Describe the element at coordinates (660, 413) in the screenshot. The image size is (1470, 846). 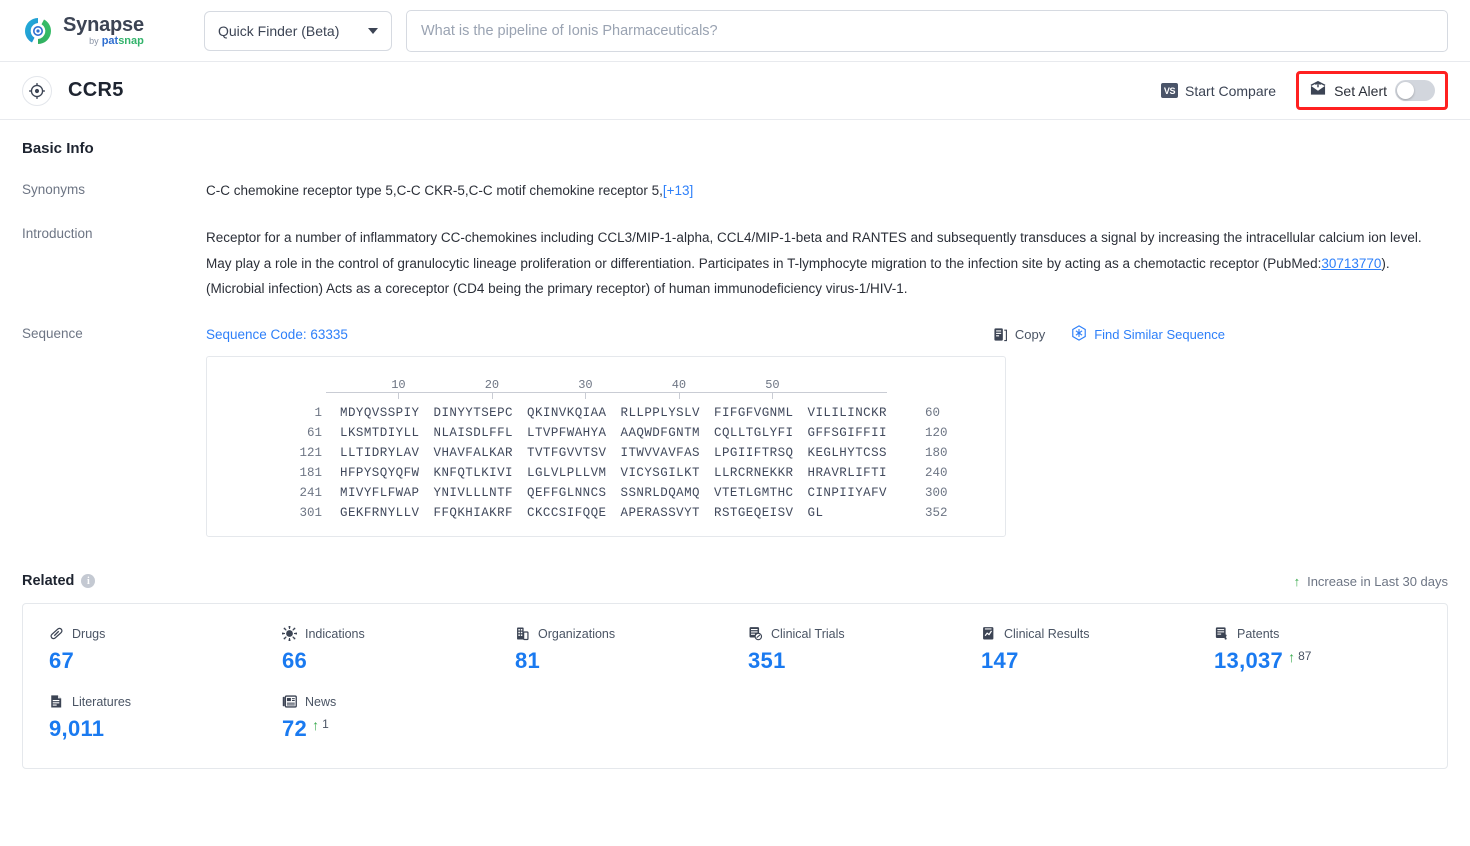
I see `sequence-chunk: RLLPPLYSLV` at that location.